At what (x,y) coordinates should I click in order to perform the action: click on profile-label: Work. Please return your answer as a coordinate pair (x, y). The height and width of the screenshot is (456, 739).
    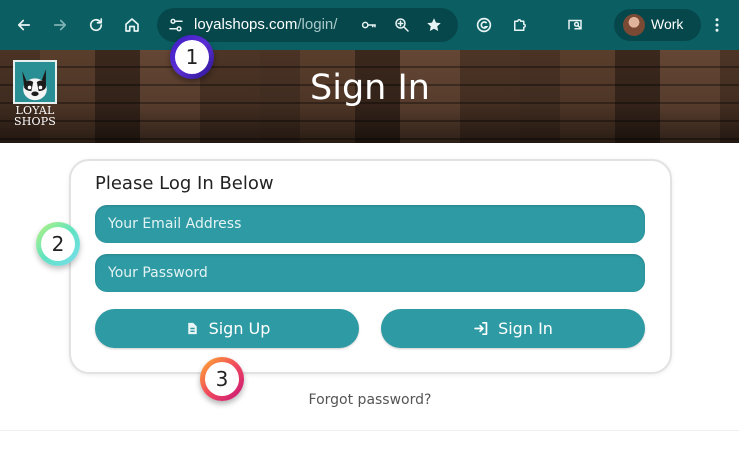
    Looking at the image, I should click on (667, 24).